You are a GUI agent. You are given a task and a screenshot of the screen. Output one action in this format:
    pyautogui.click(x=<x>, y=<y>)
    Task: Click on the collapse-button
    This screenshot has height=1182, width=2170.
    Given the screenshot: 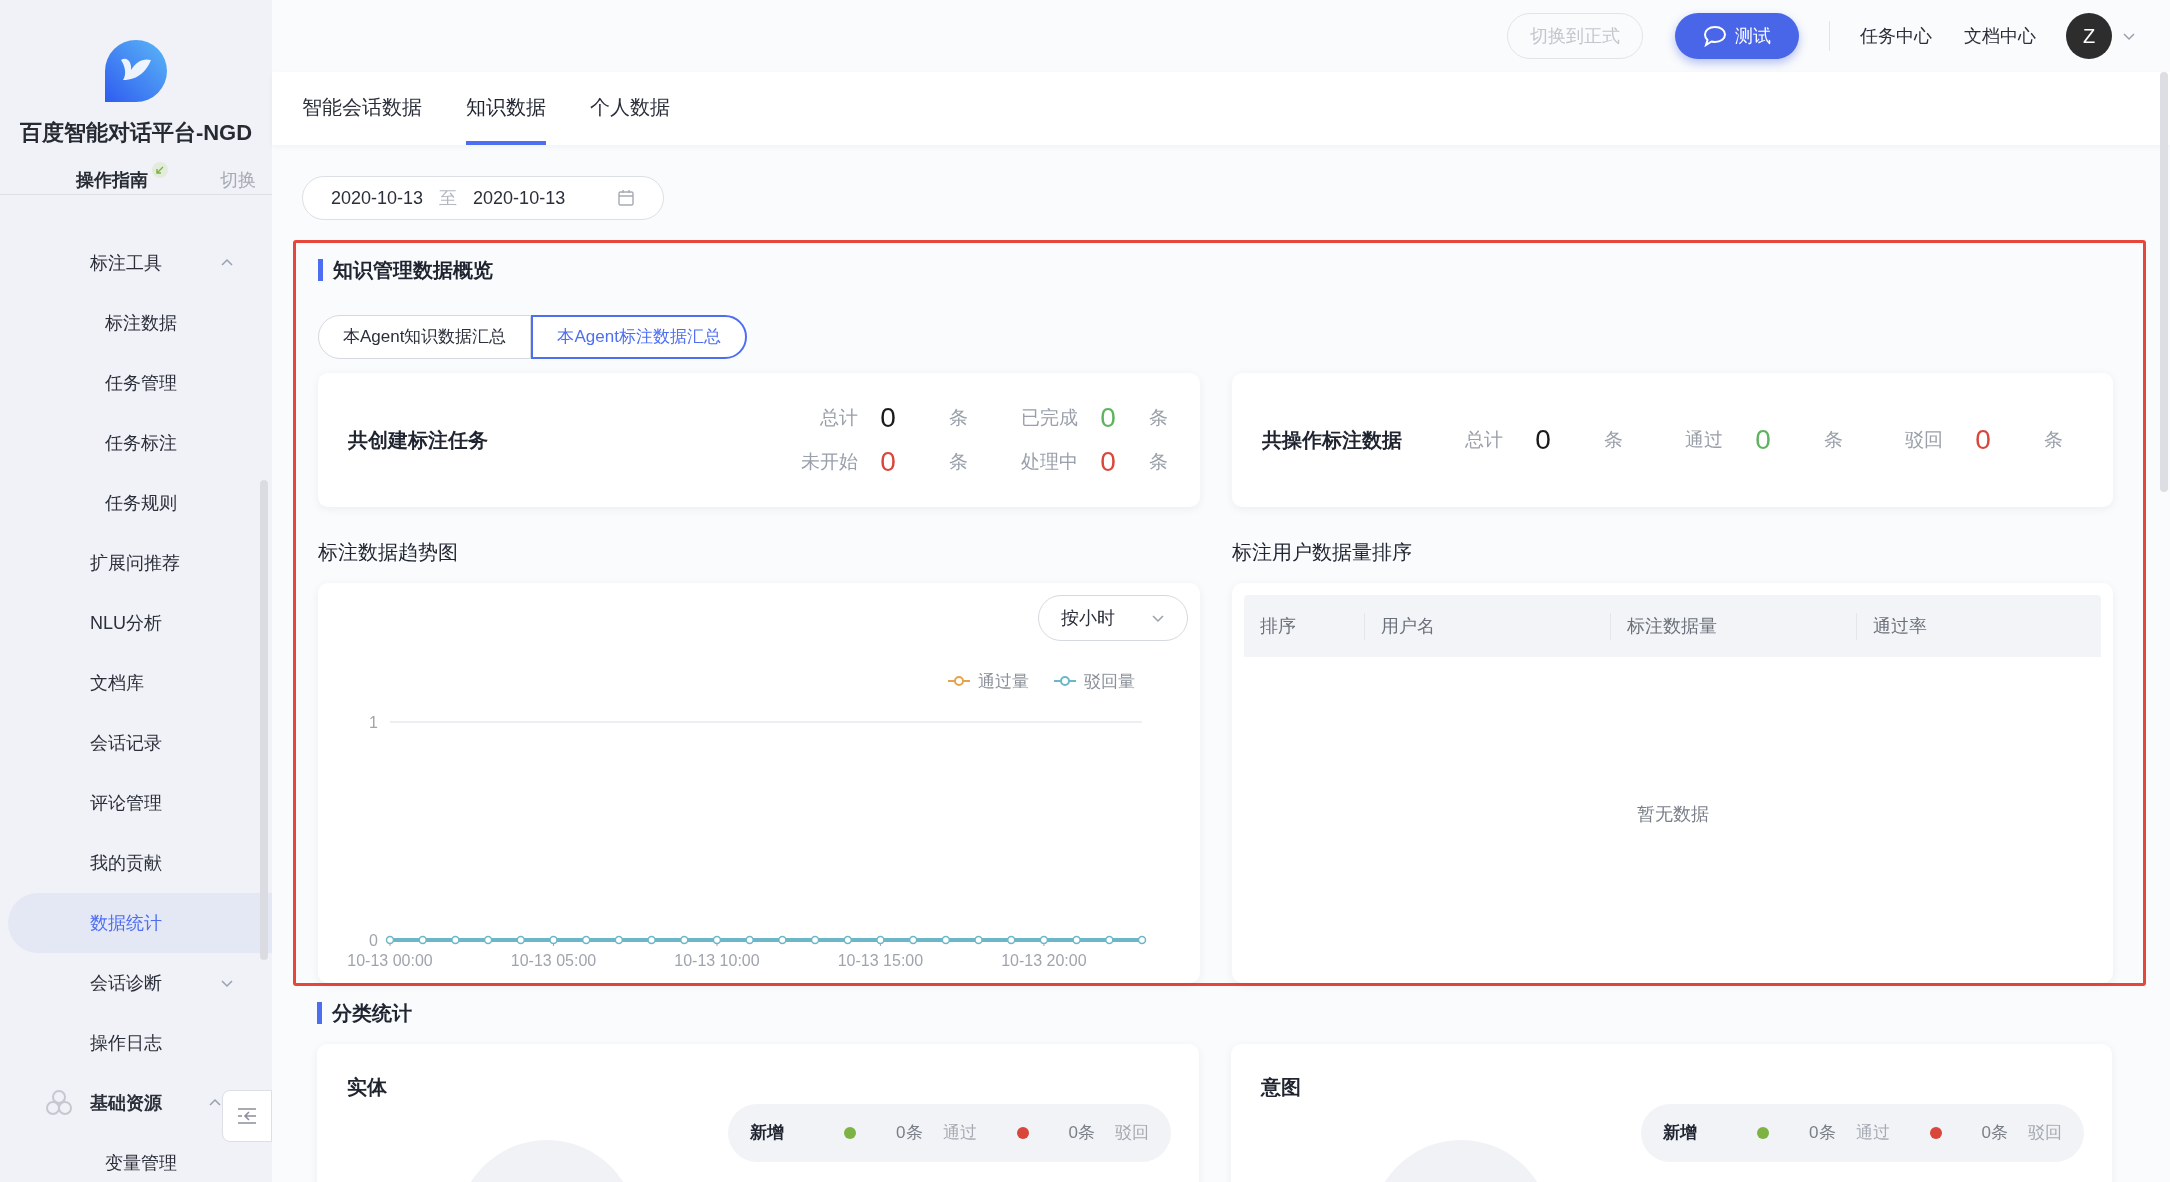 What is the action you would take?
    pyautogui.click(x=247, y=1116)
    